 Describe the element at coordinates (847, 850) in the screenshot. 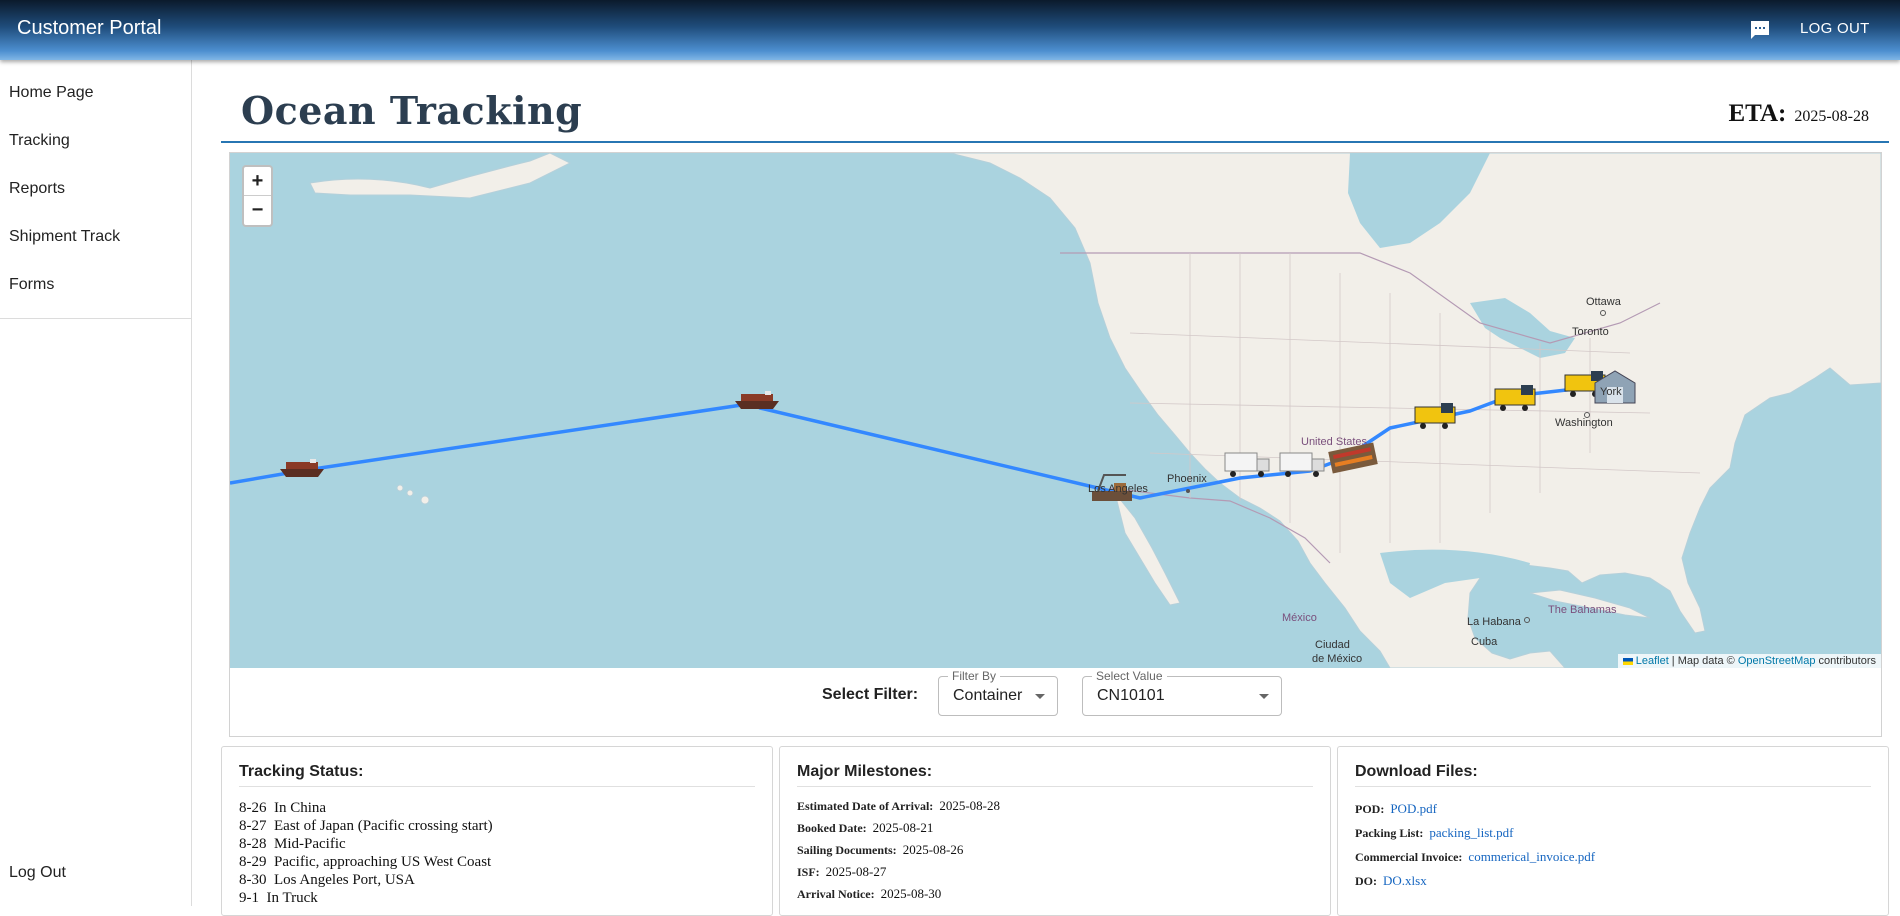

I see `milestone-label: Sailing Documents:` at that location.